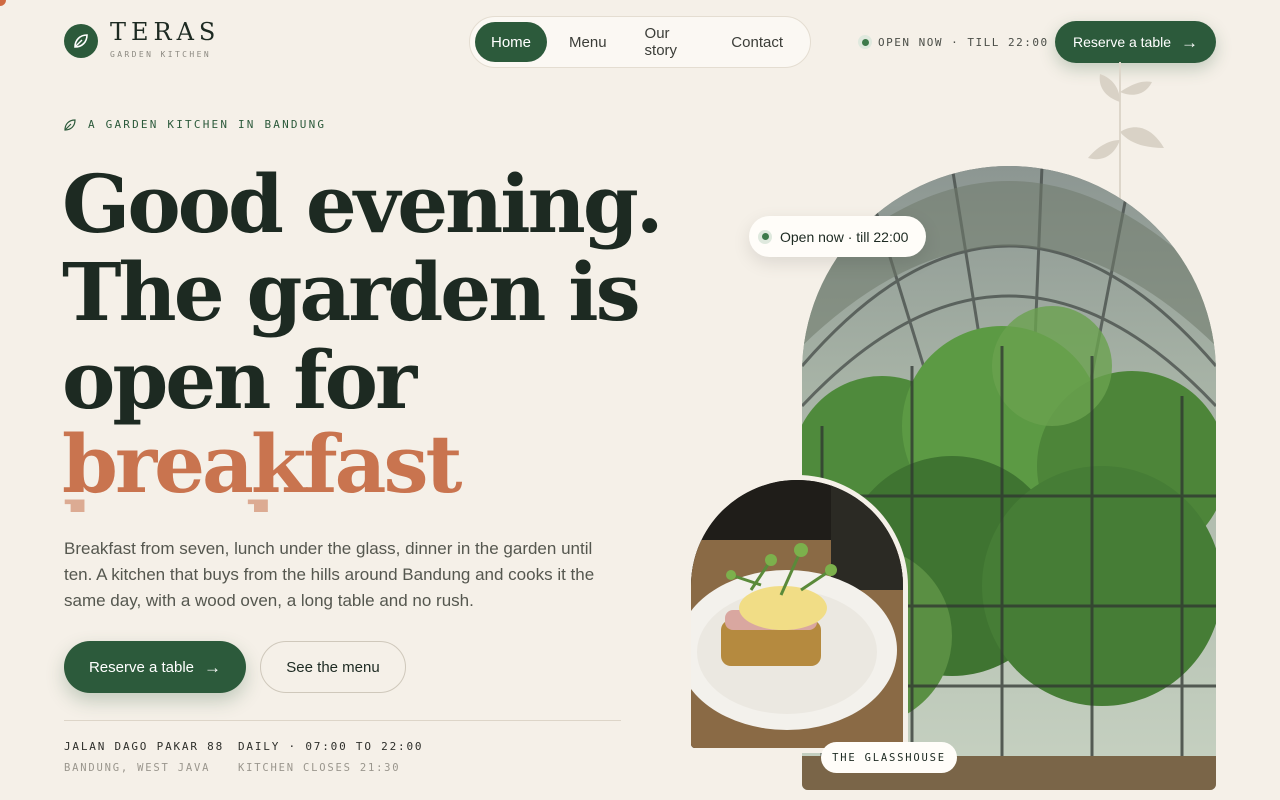  I want to click on headline-line-2: The garden is, so click(351, 292).